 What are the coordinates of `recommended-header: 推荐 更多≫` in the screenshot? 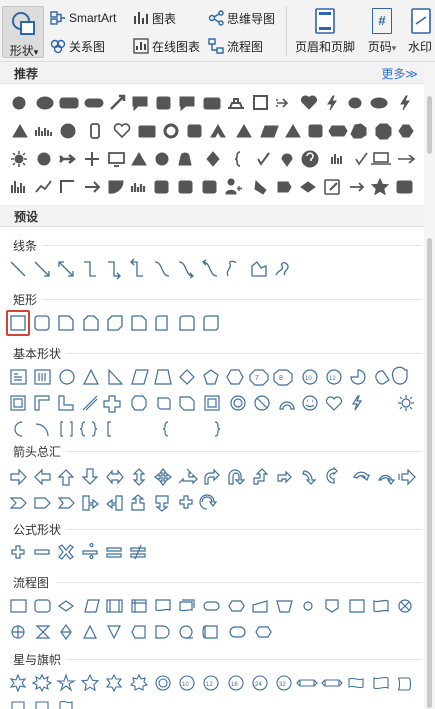 It's located at (212, 73).